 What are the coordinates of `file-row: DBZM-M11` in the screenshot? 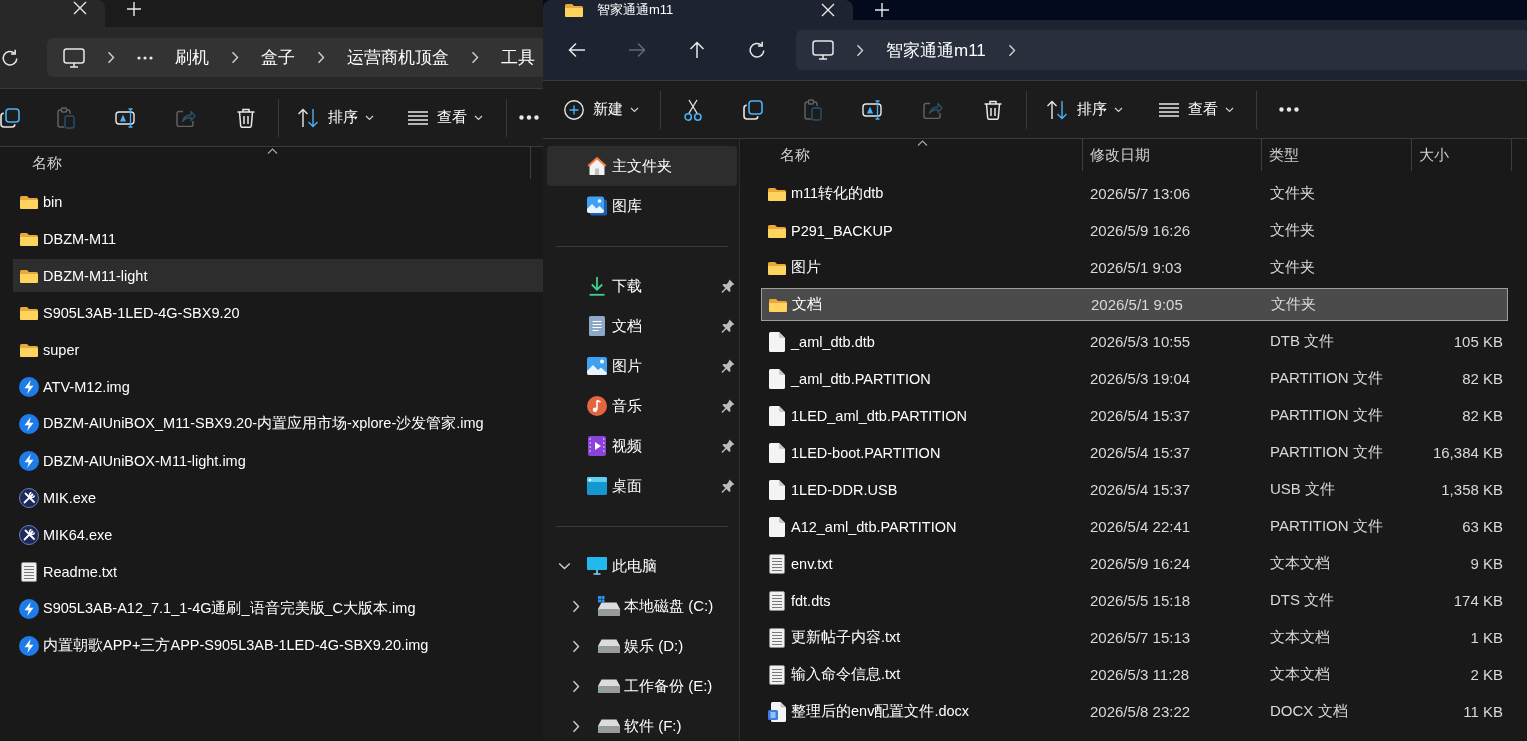 It's located at (278, 238).